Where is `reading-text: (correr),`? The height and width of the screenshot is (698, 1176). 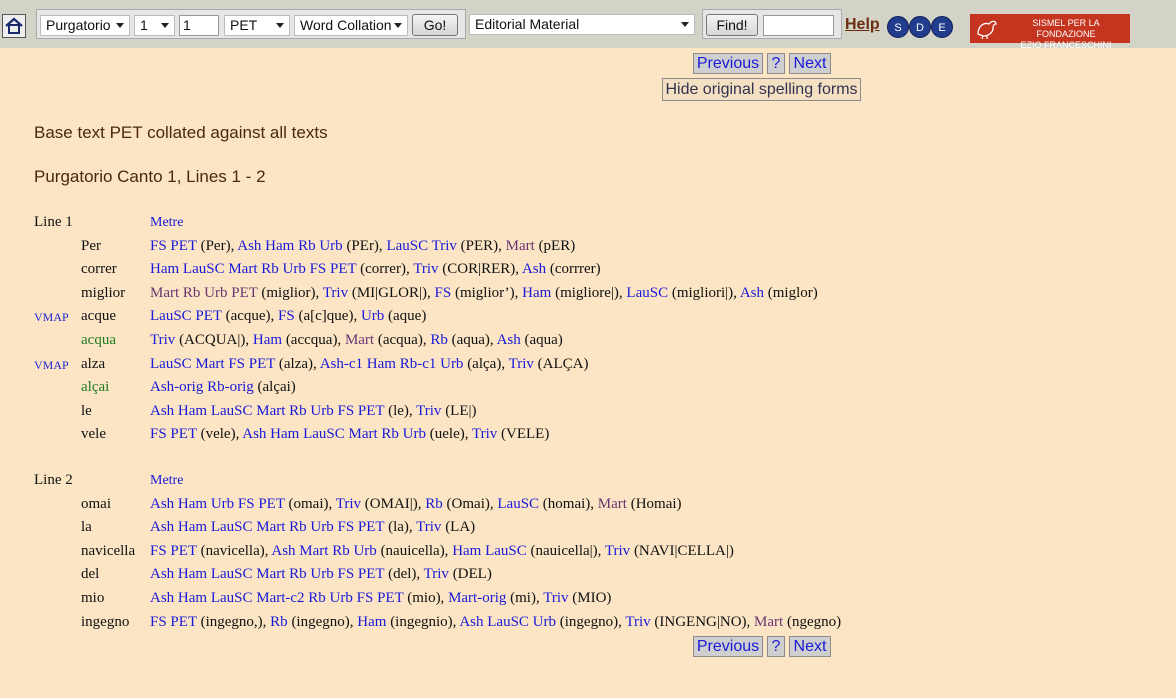
reading-text: (correr), is located at coordinates (385, 269).